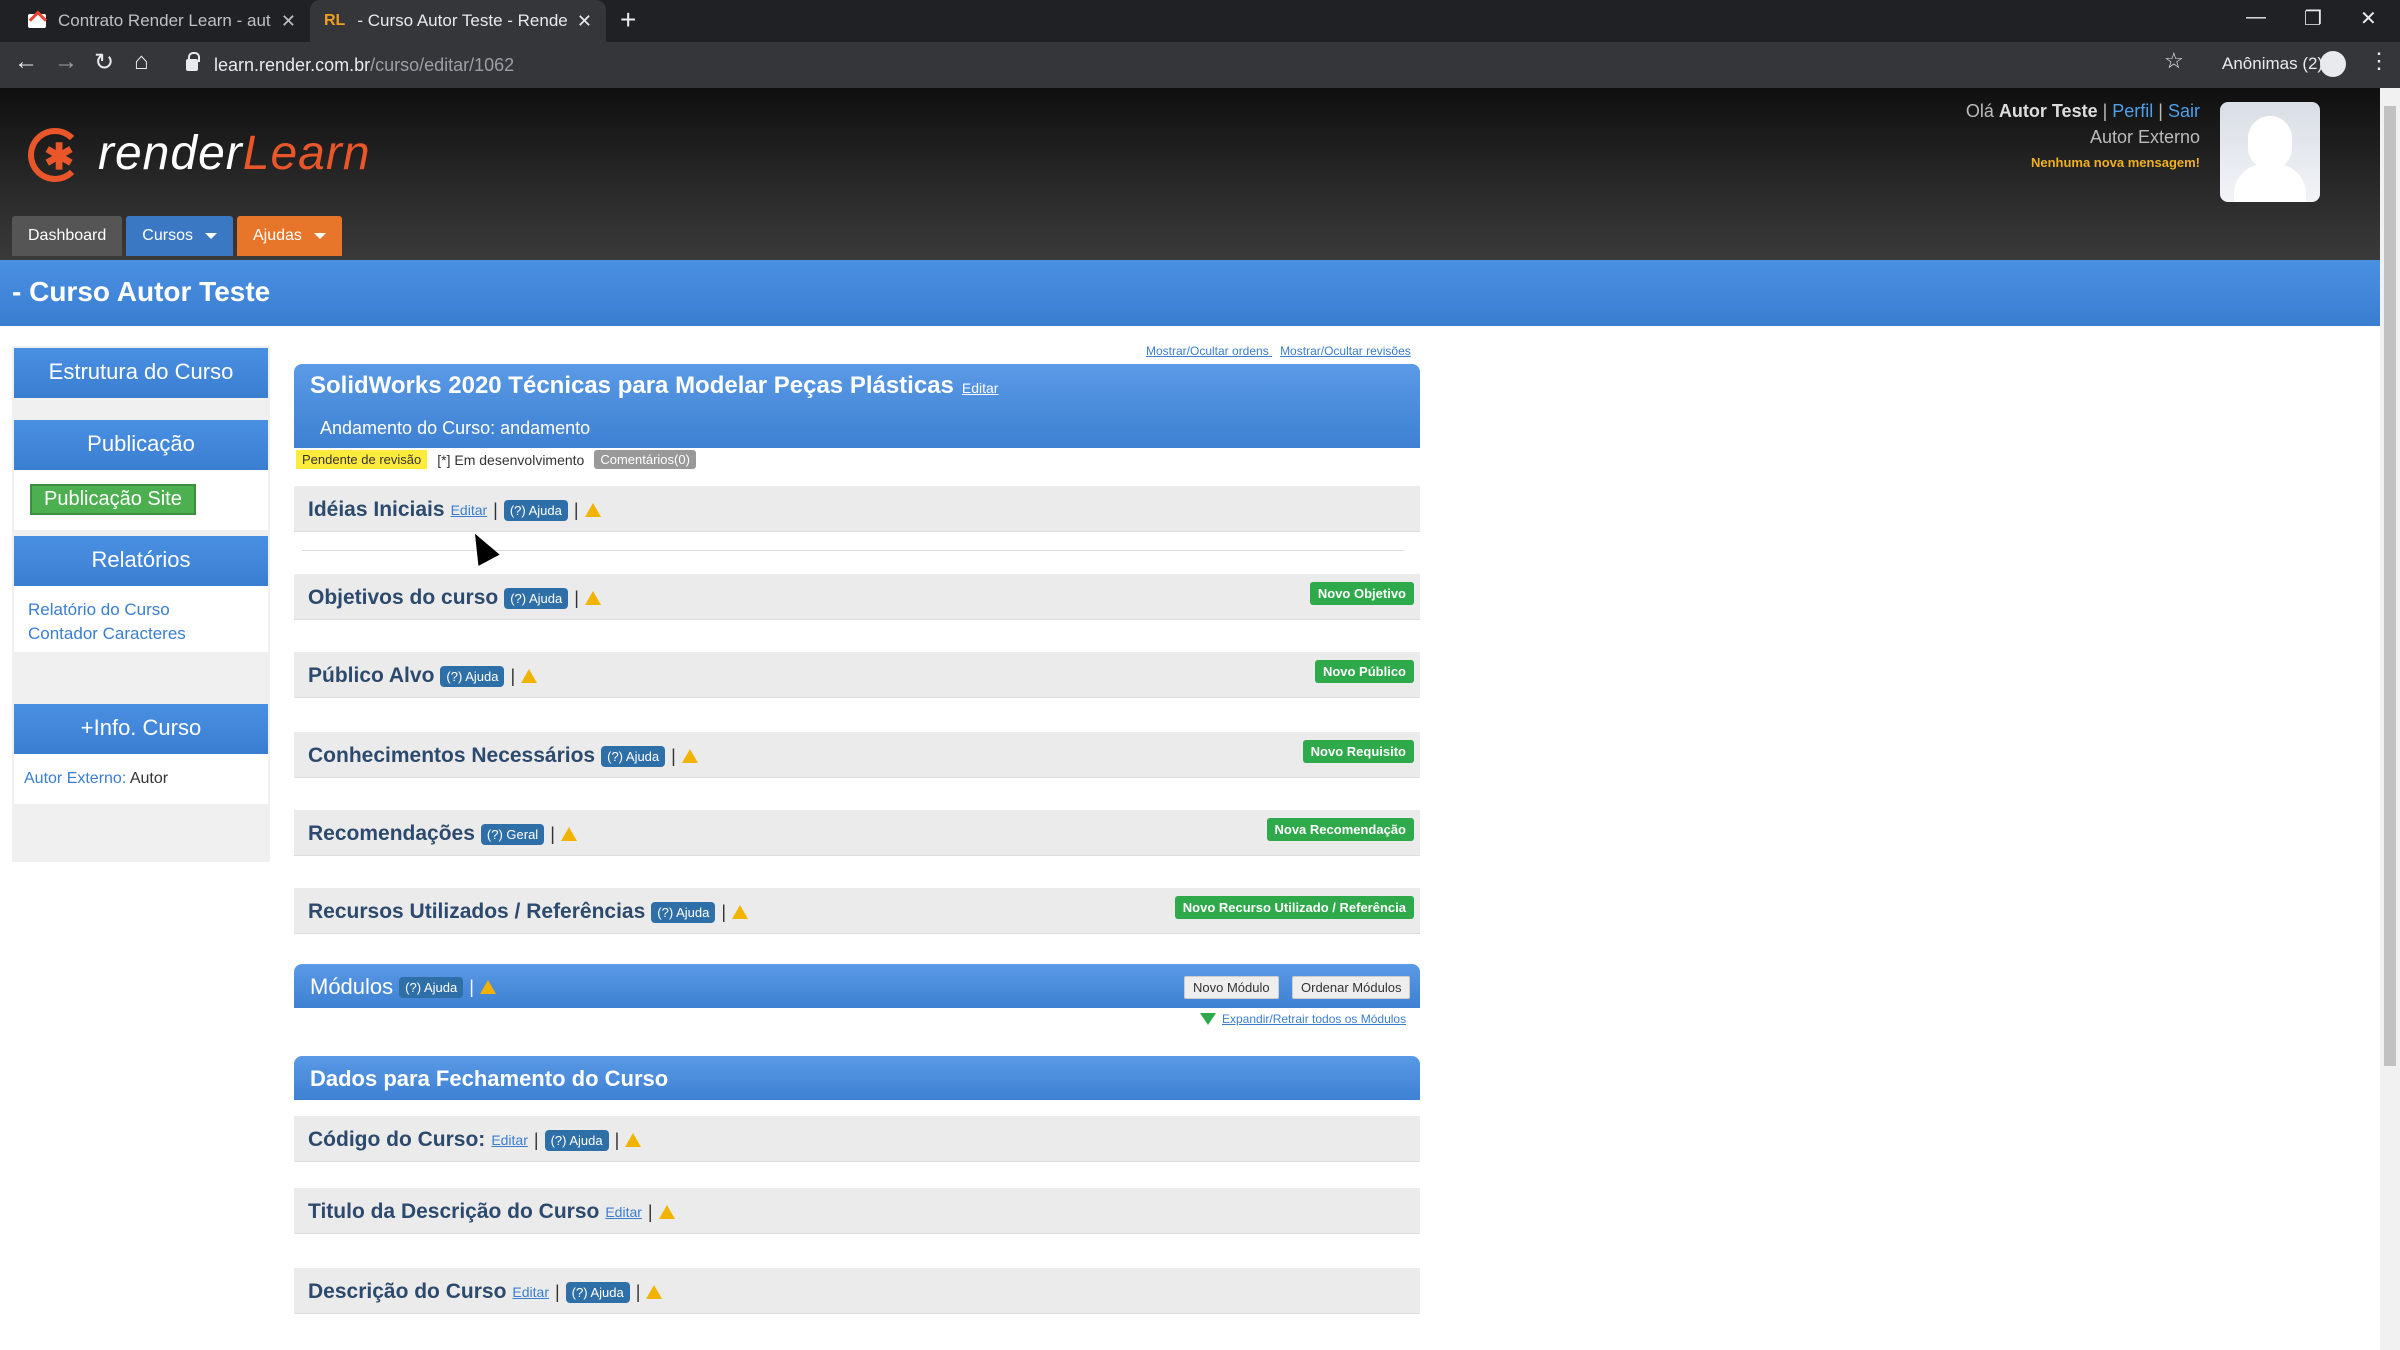  What do you see at coordinates (1364, 671) in the screenshot?
I see `new-audience-button: Novo Público` at bounding box center [1364, 671].